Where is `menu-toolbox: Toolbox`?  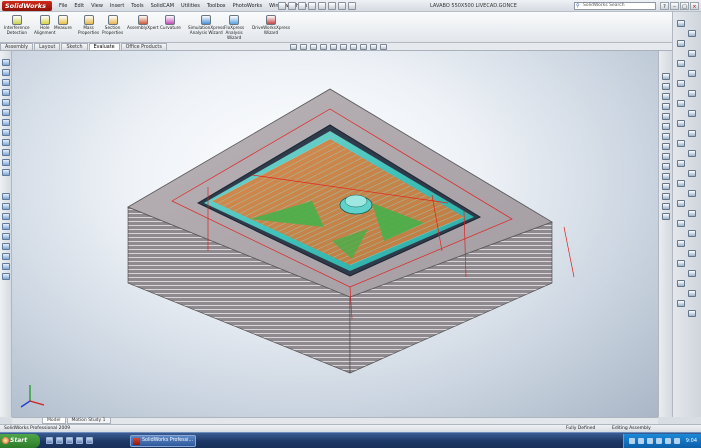 menu-toolbox: Toolbox is located at coordinates (216, 6).